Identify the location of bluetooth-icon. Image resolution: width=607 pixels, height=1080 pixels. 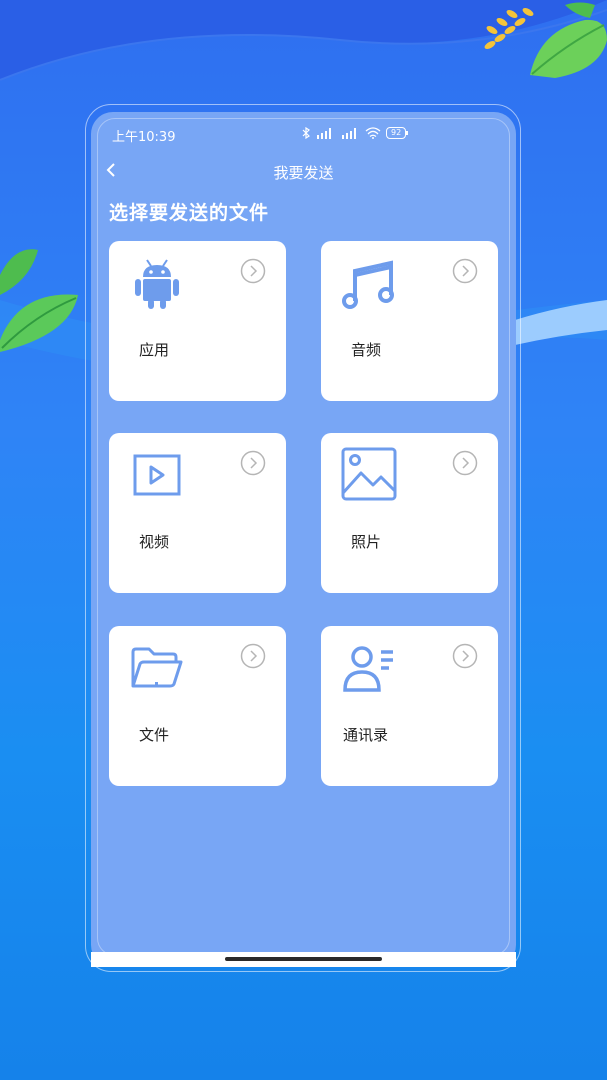
(306, 133).